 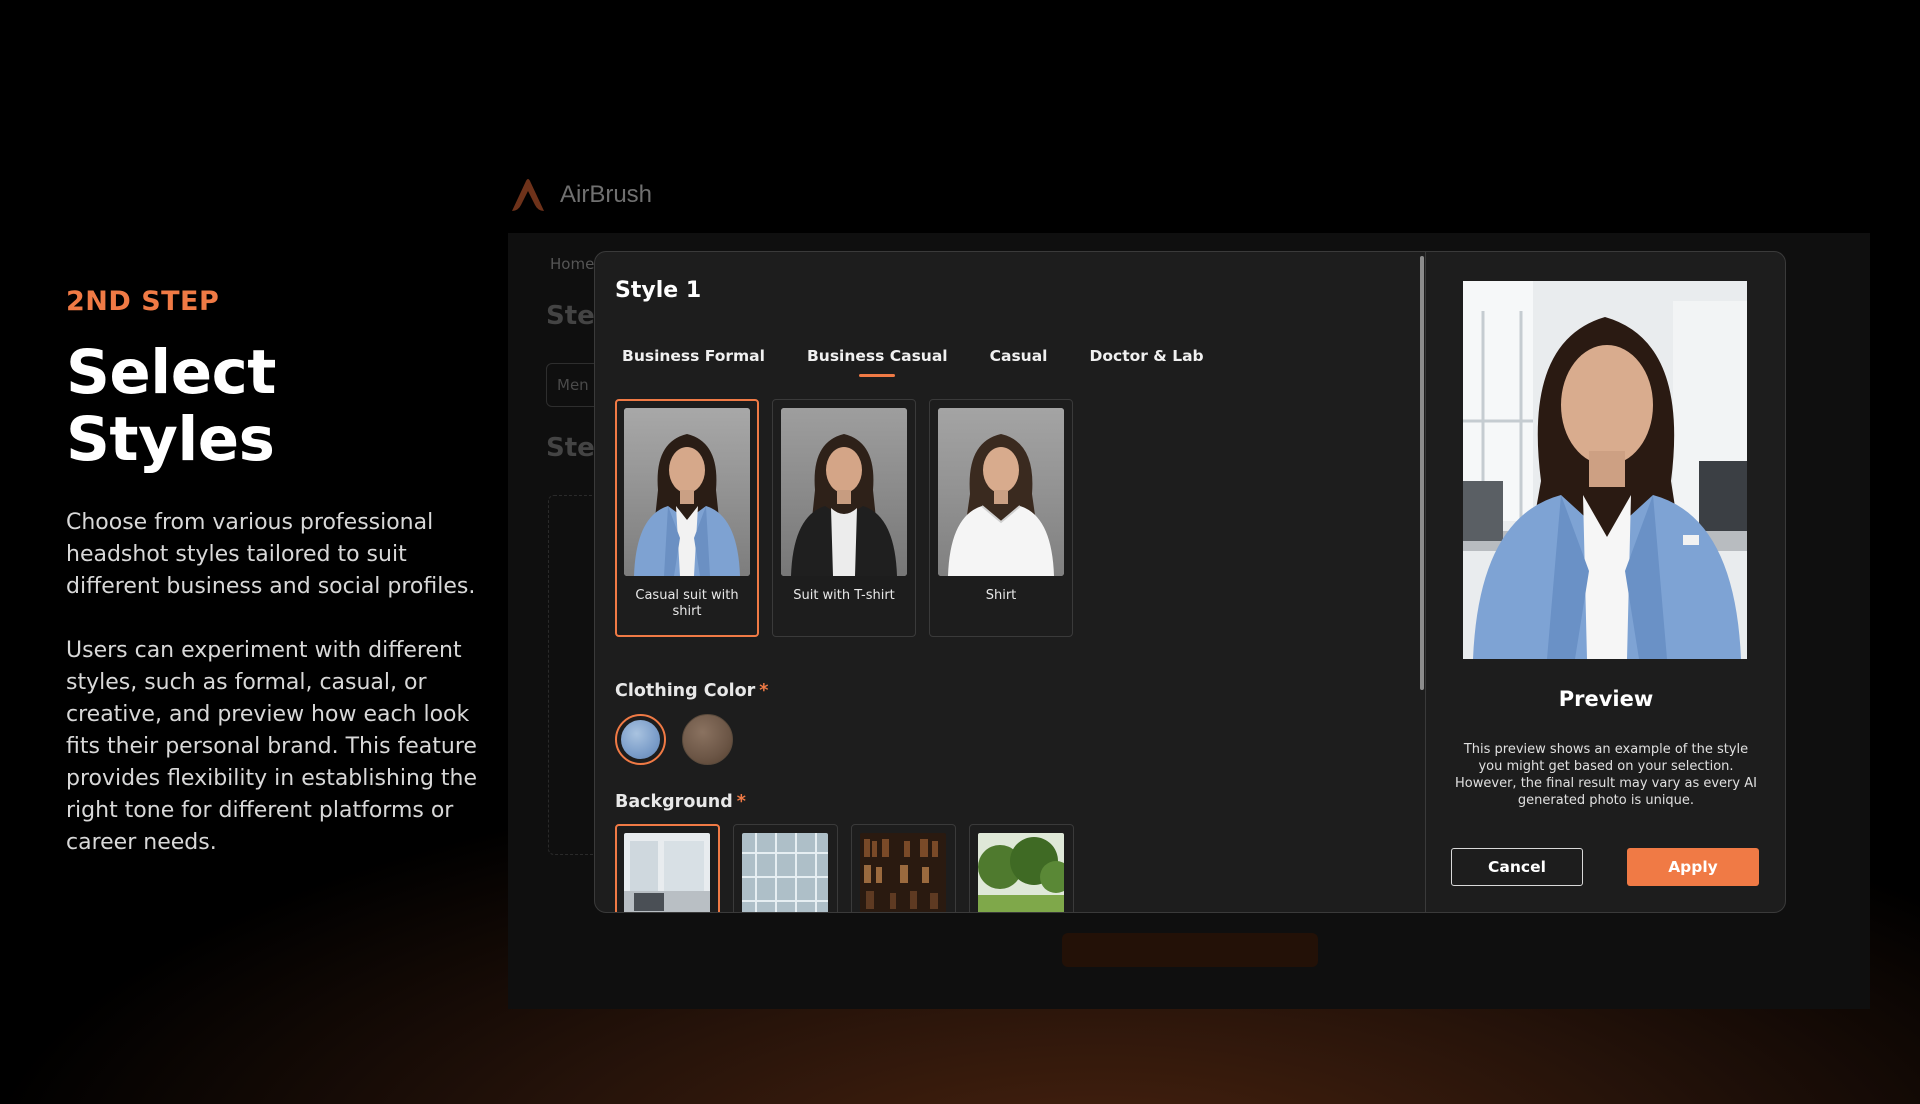 What do you see at coordinates (1190, 950) in the screenshot?
I see `background-generate-button` at bounding box center [1190, 950].